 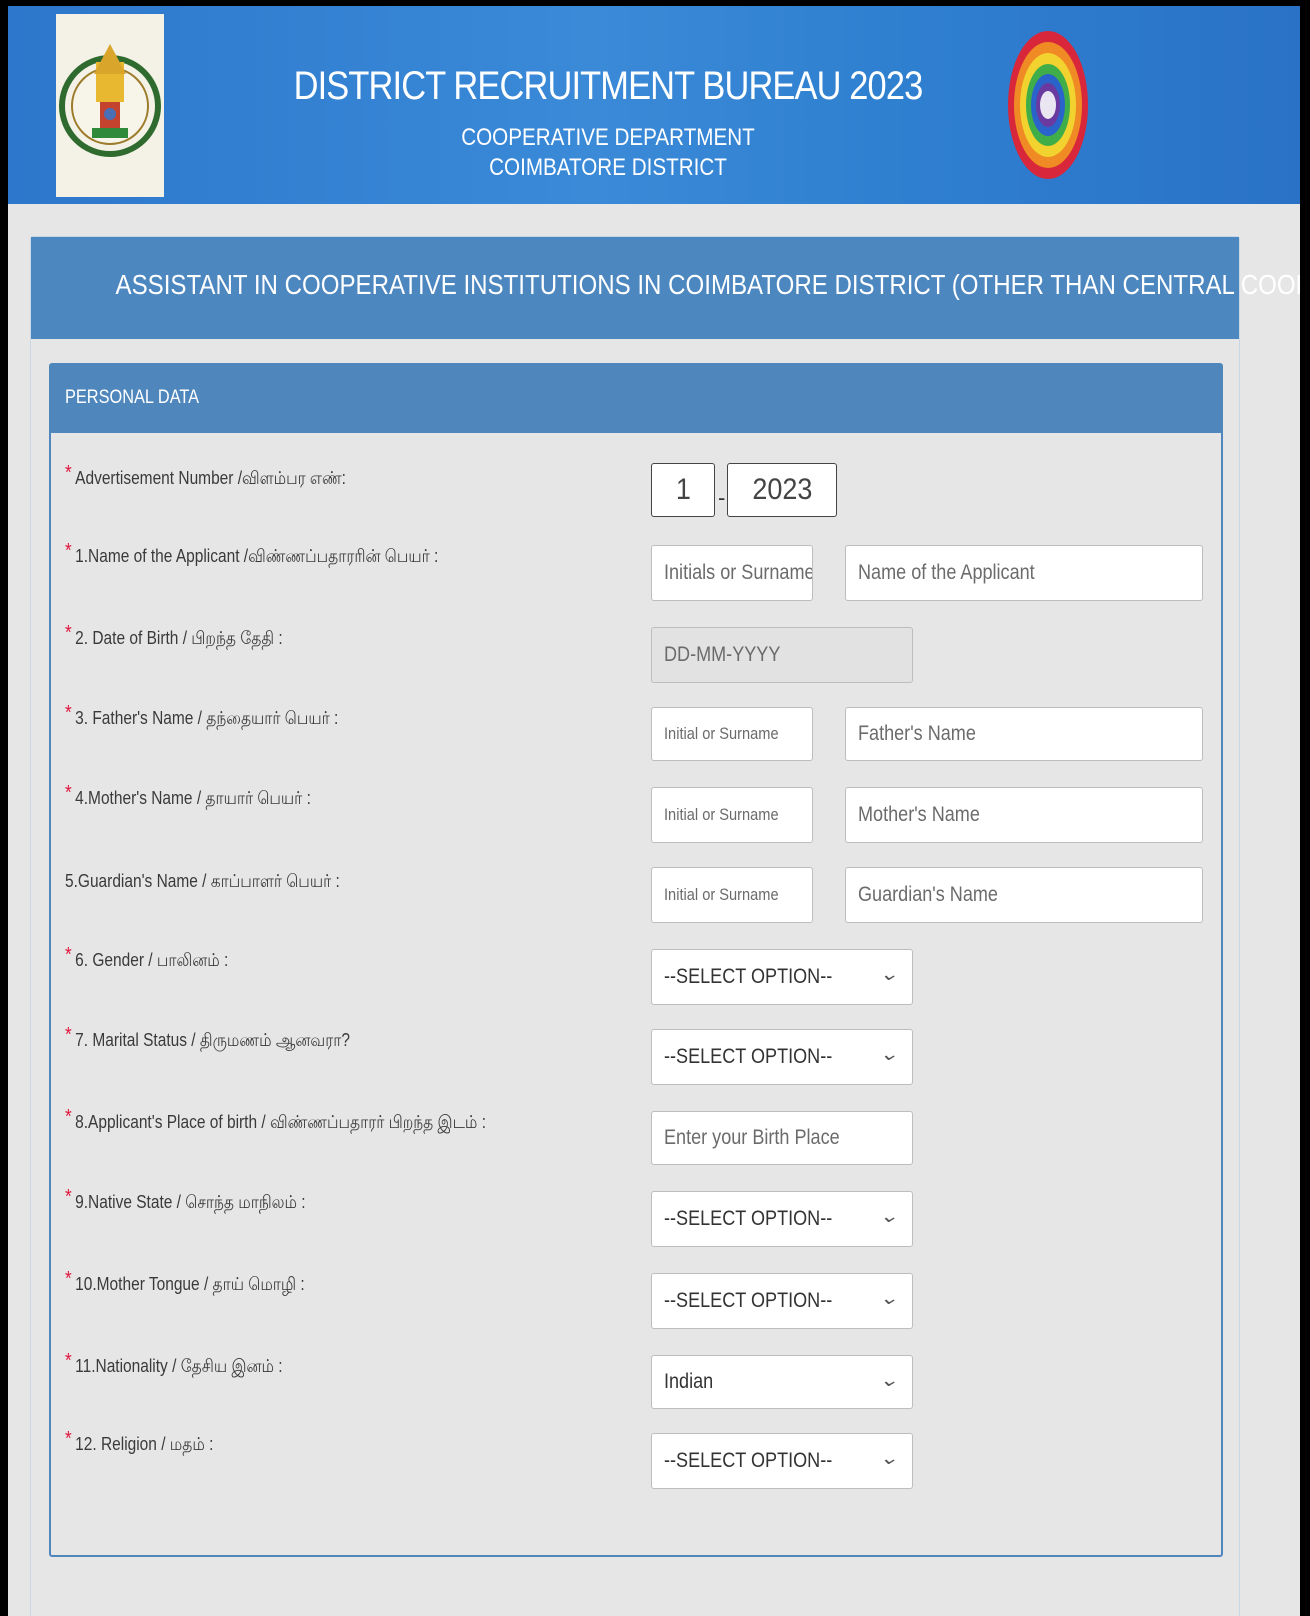 I want to click on header-department: COOPERATIVE DEPARTMENT, so click(x=608, y=137).